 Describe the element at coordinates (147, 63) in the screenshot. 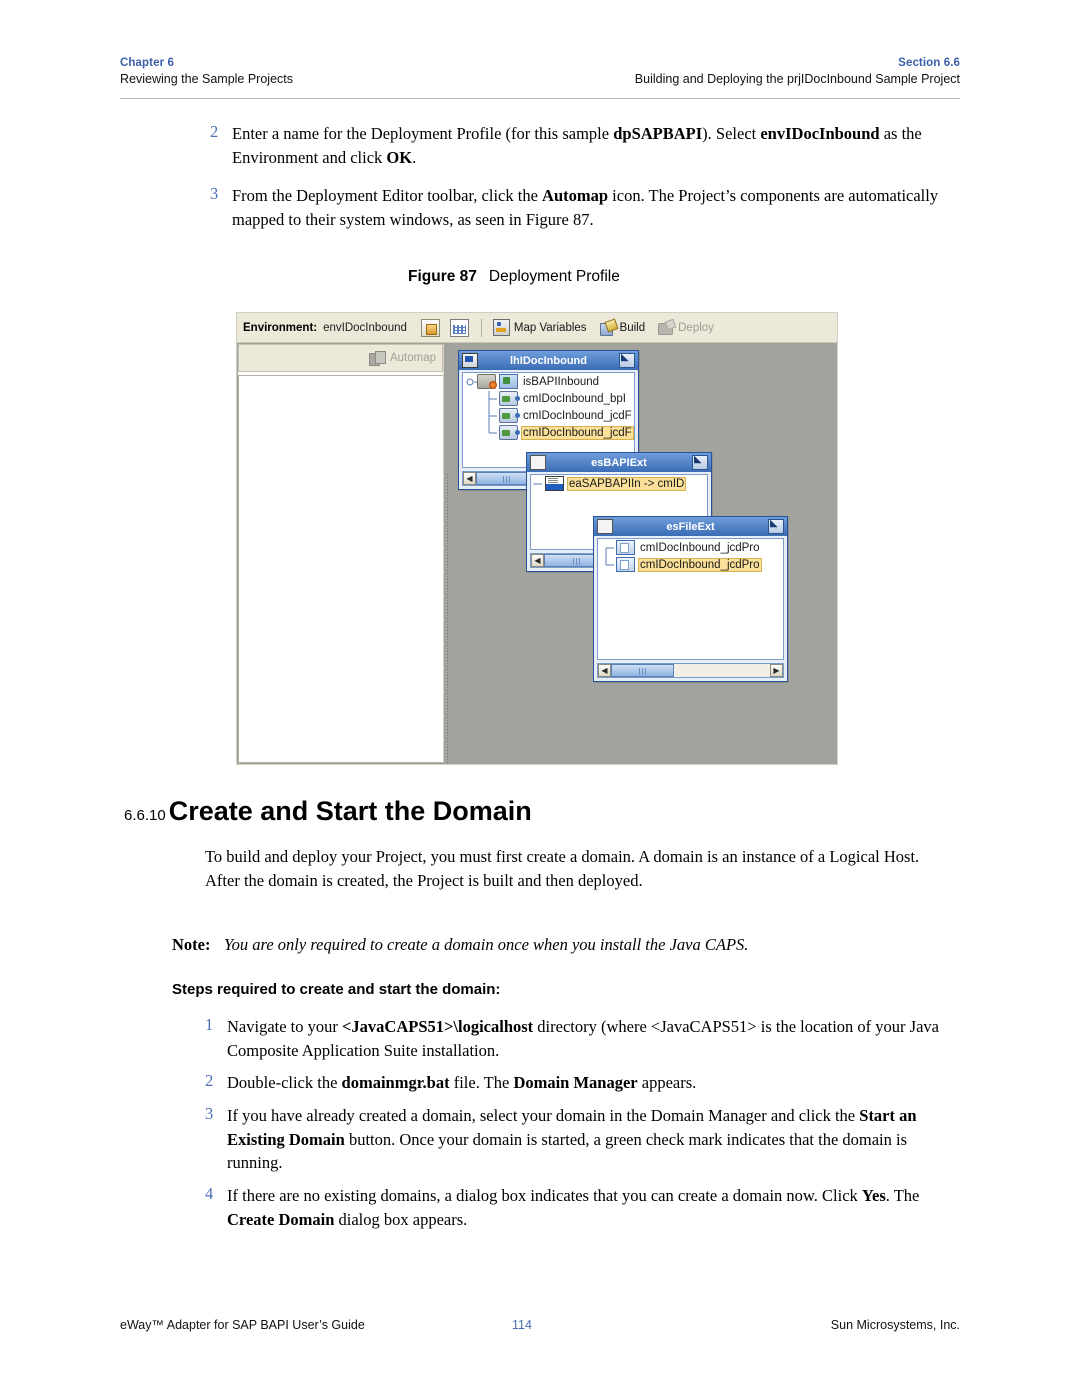

I see `header-chapter: Chapter 6` at that location.